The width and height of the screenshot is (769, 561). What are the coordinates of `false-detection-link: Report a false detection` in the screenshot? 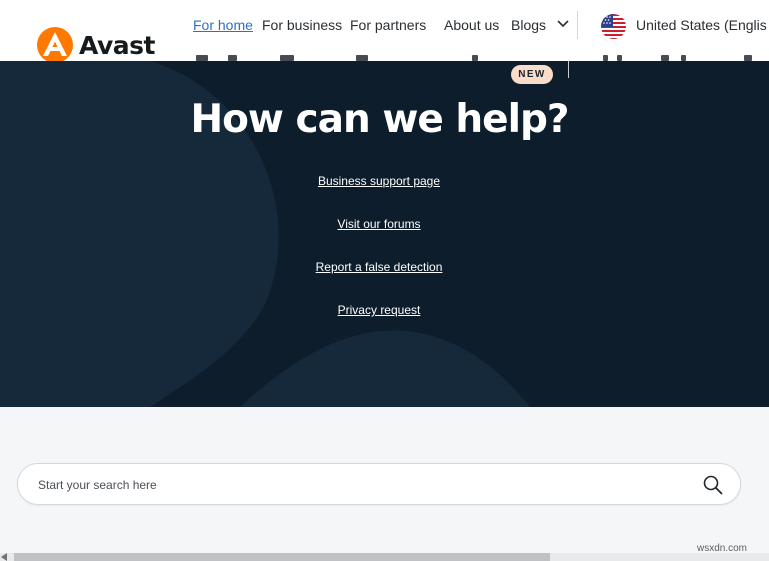 It's located at (379, 267).